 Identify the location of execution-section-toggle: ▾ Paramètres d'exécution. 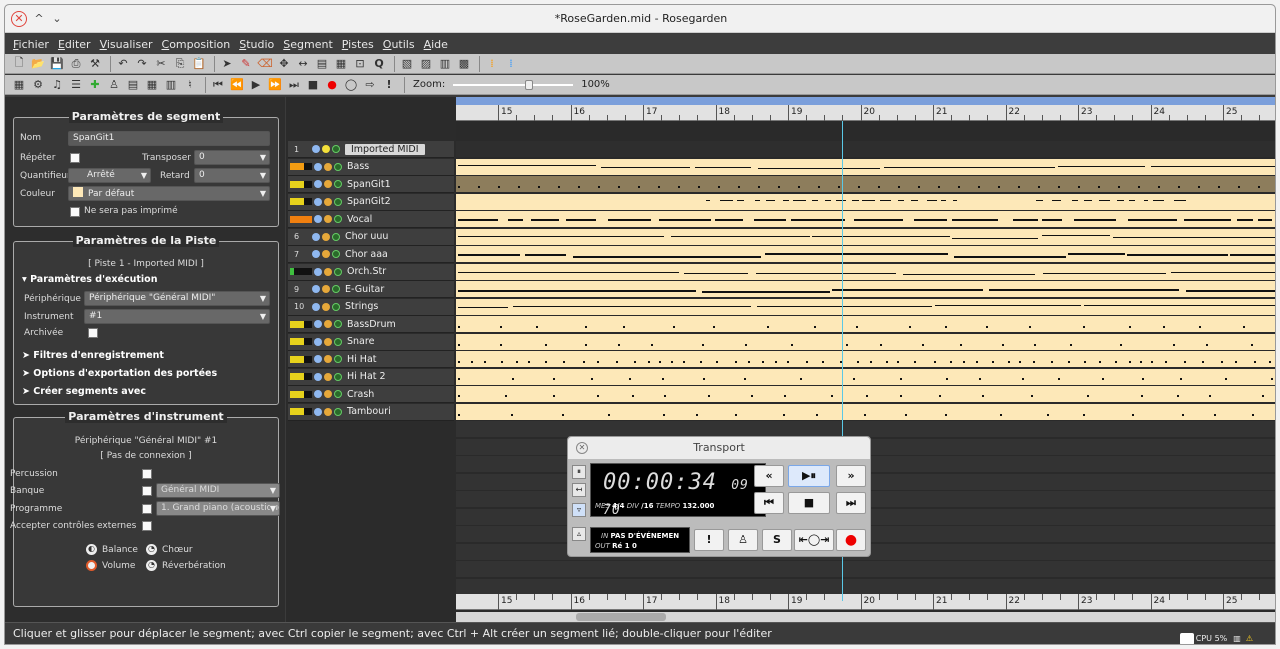
(89, 279).